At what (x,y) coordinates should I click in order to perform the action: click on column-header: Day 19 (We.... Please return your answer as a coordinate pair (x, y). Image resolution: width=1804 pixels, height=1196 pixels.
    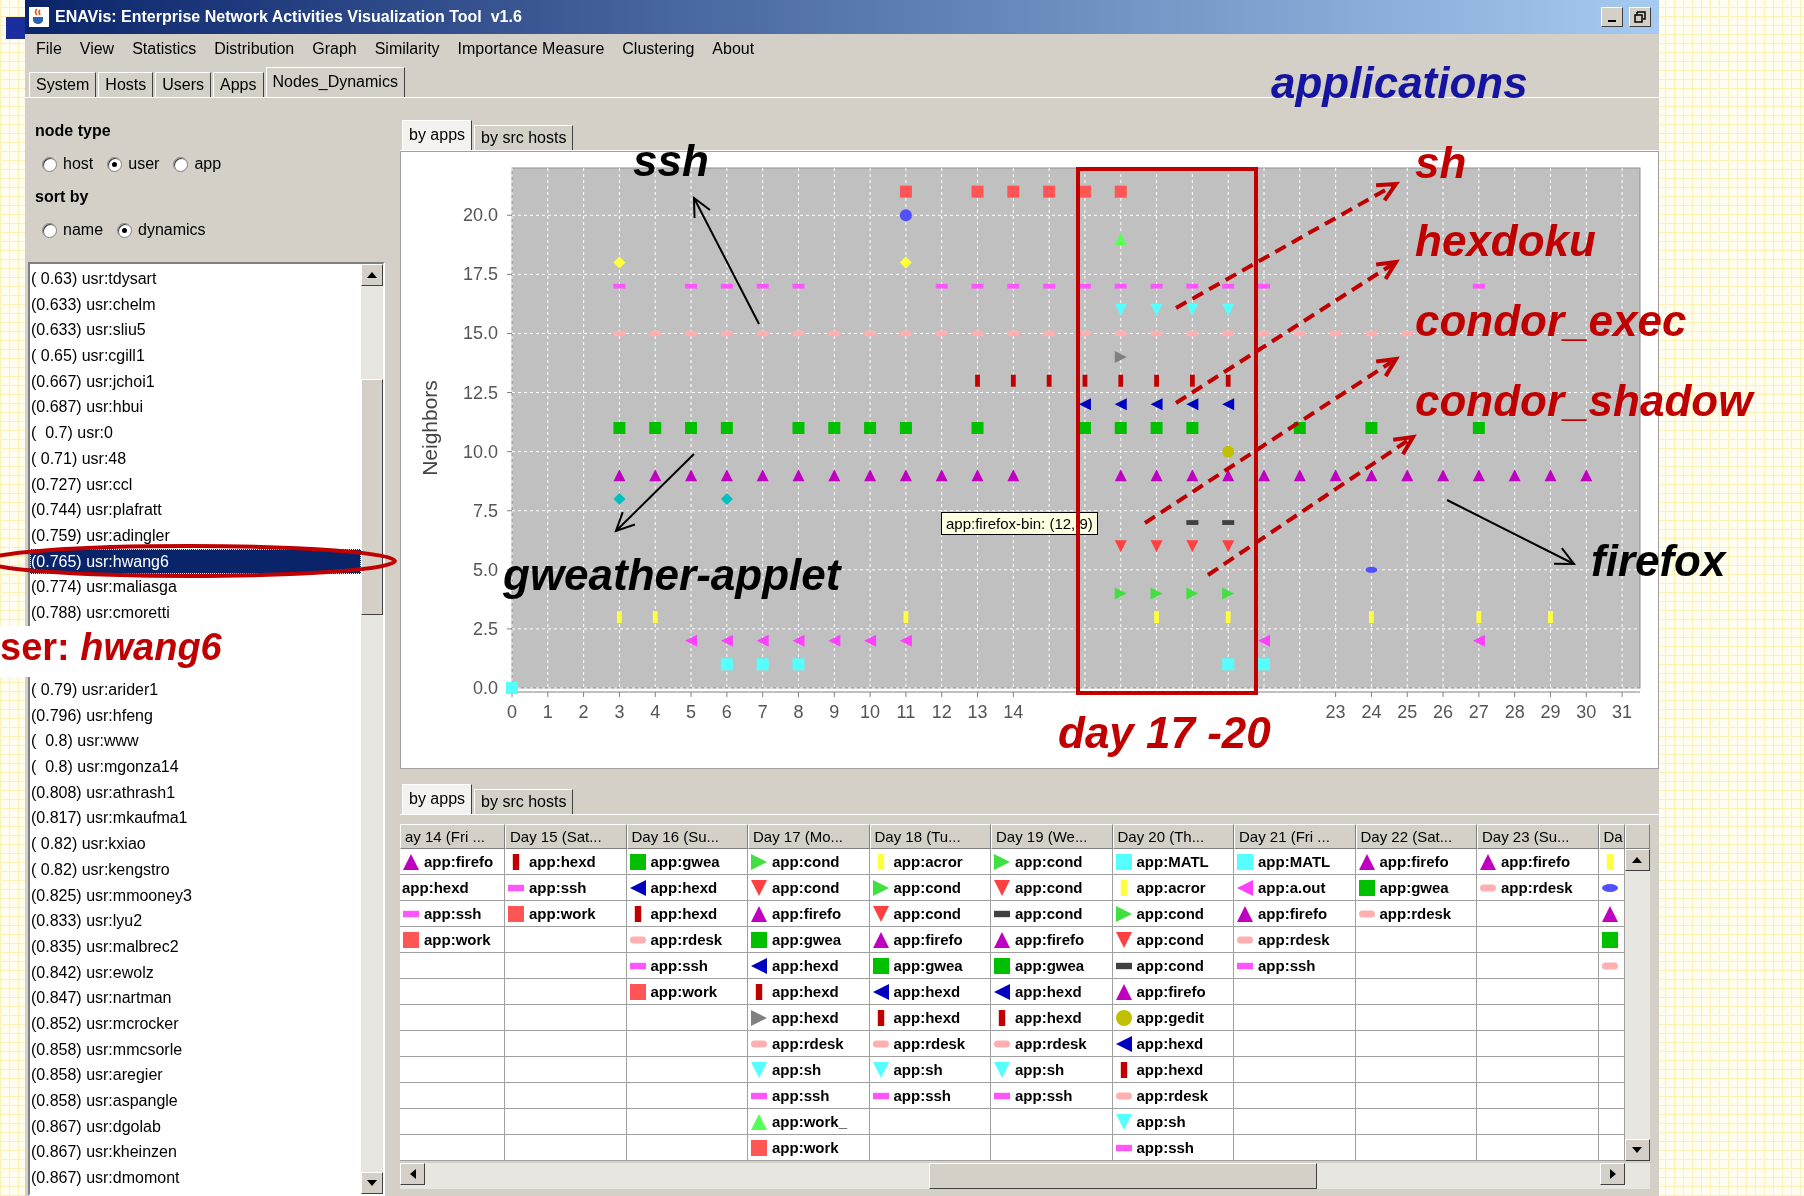
    Looking at the image, I should click on (1052, 836).